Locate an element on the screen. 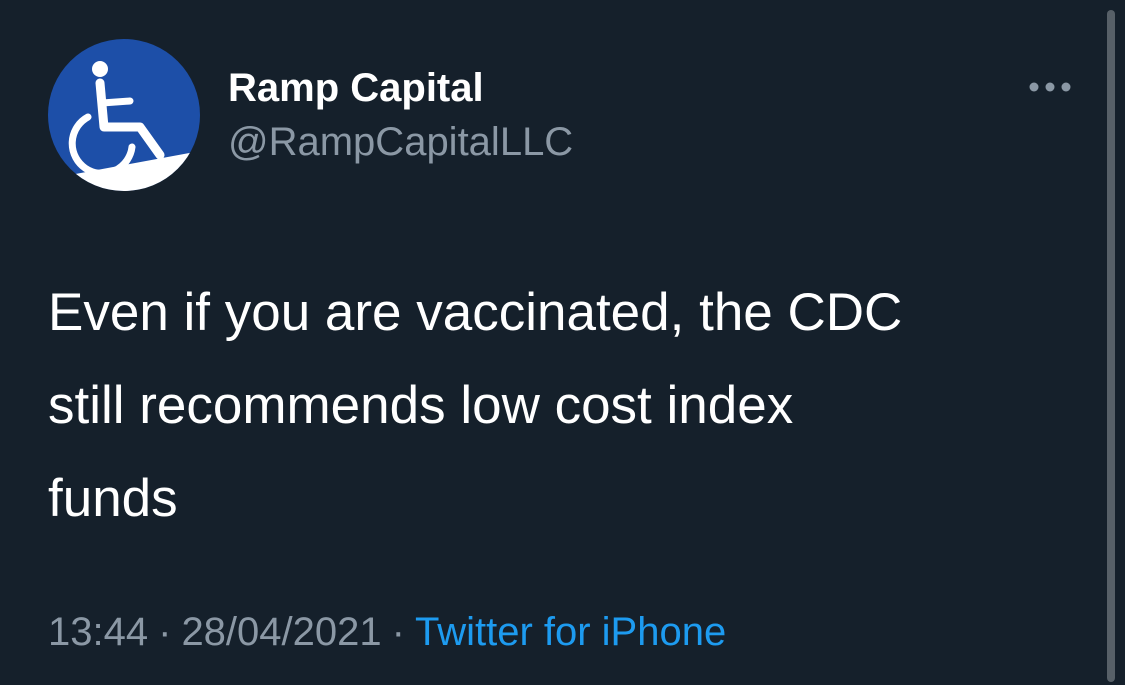  tweet-time: 13:44 is located at coordinates (98, 632).